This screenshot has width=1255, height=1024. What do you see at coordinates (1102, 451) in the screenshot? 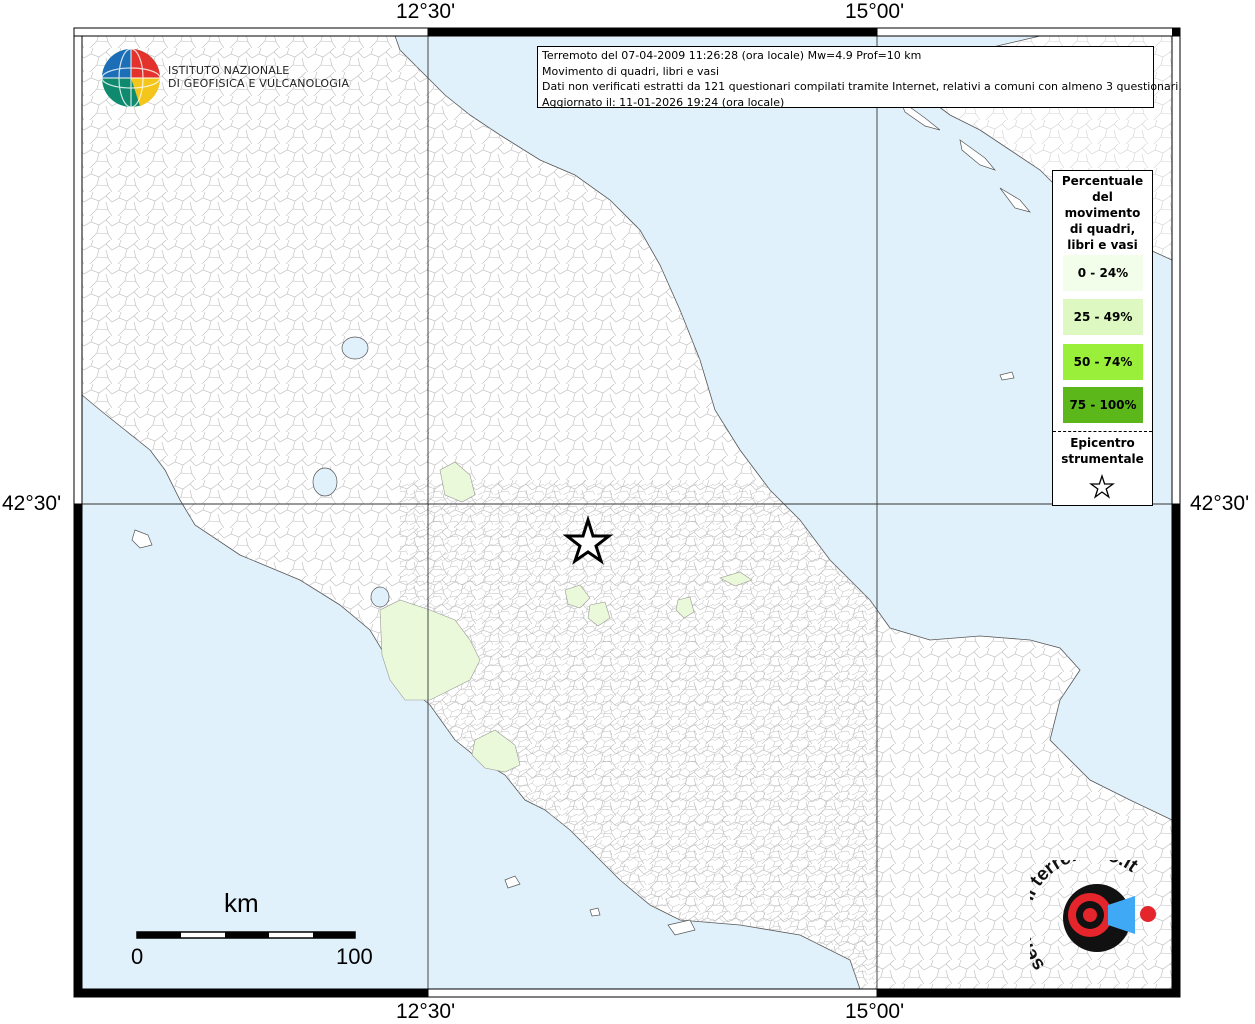
I see `legend-epicenter-label: Epicentro strumentale` at bounding box center [1102, 451].